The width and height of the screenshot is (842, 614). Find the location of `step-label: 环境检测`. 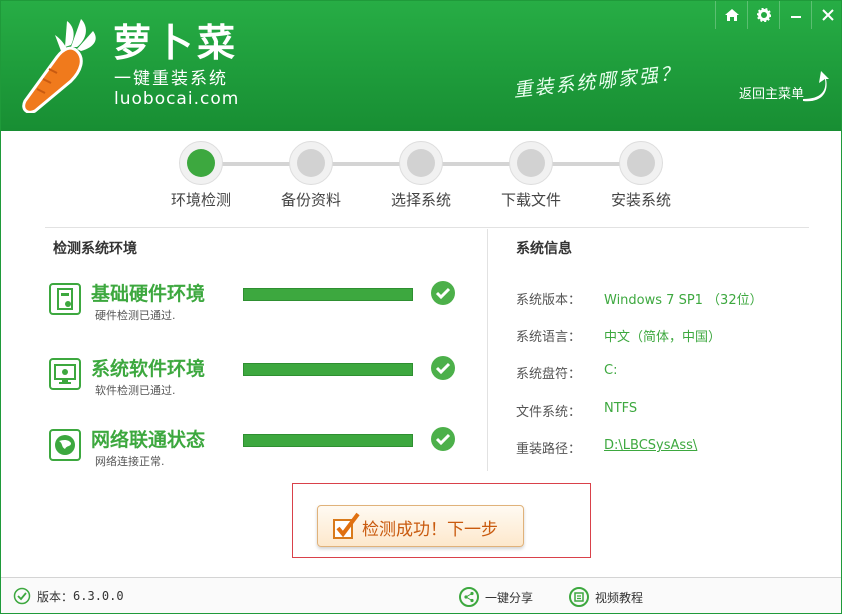

step-label: 环境检测 is located at coordinates (200, 200).